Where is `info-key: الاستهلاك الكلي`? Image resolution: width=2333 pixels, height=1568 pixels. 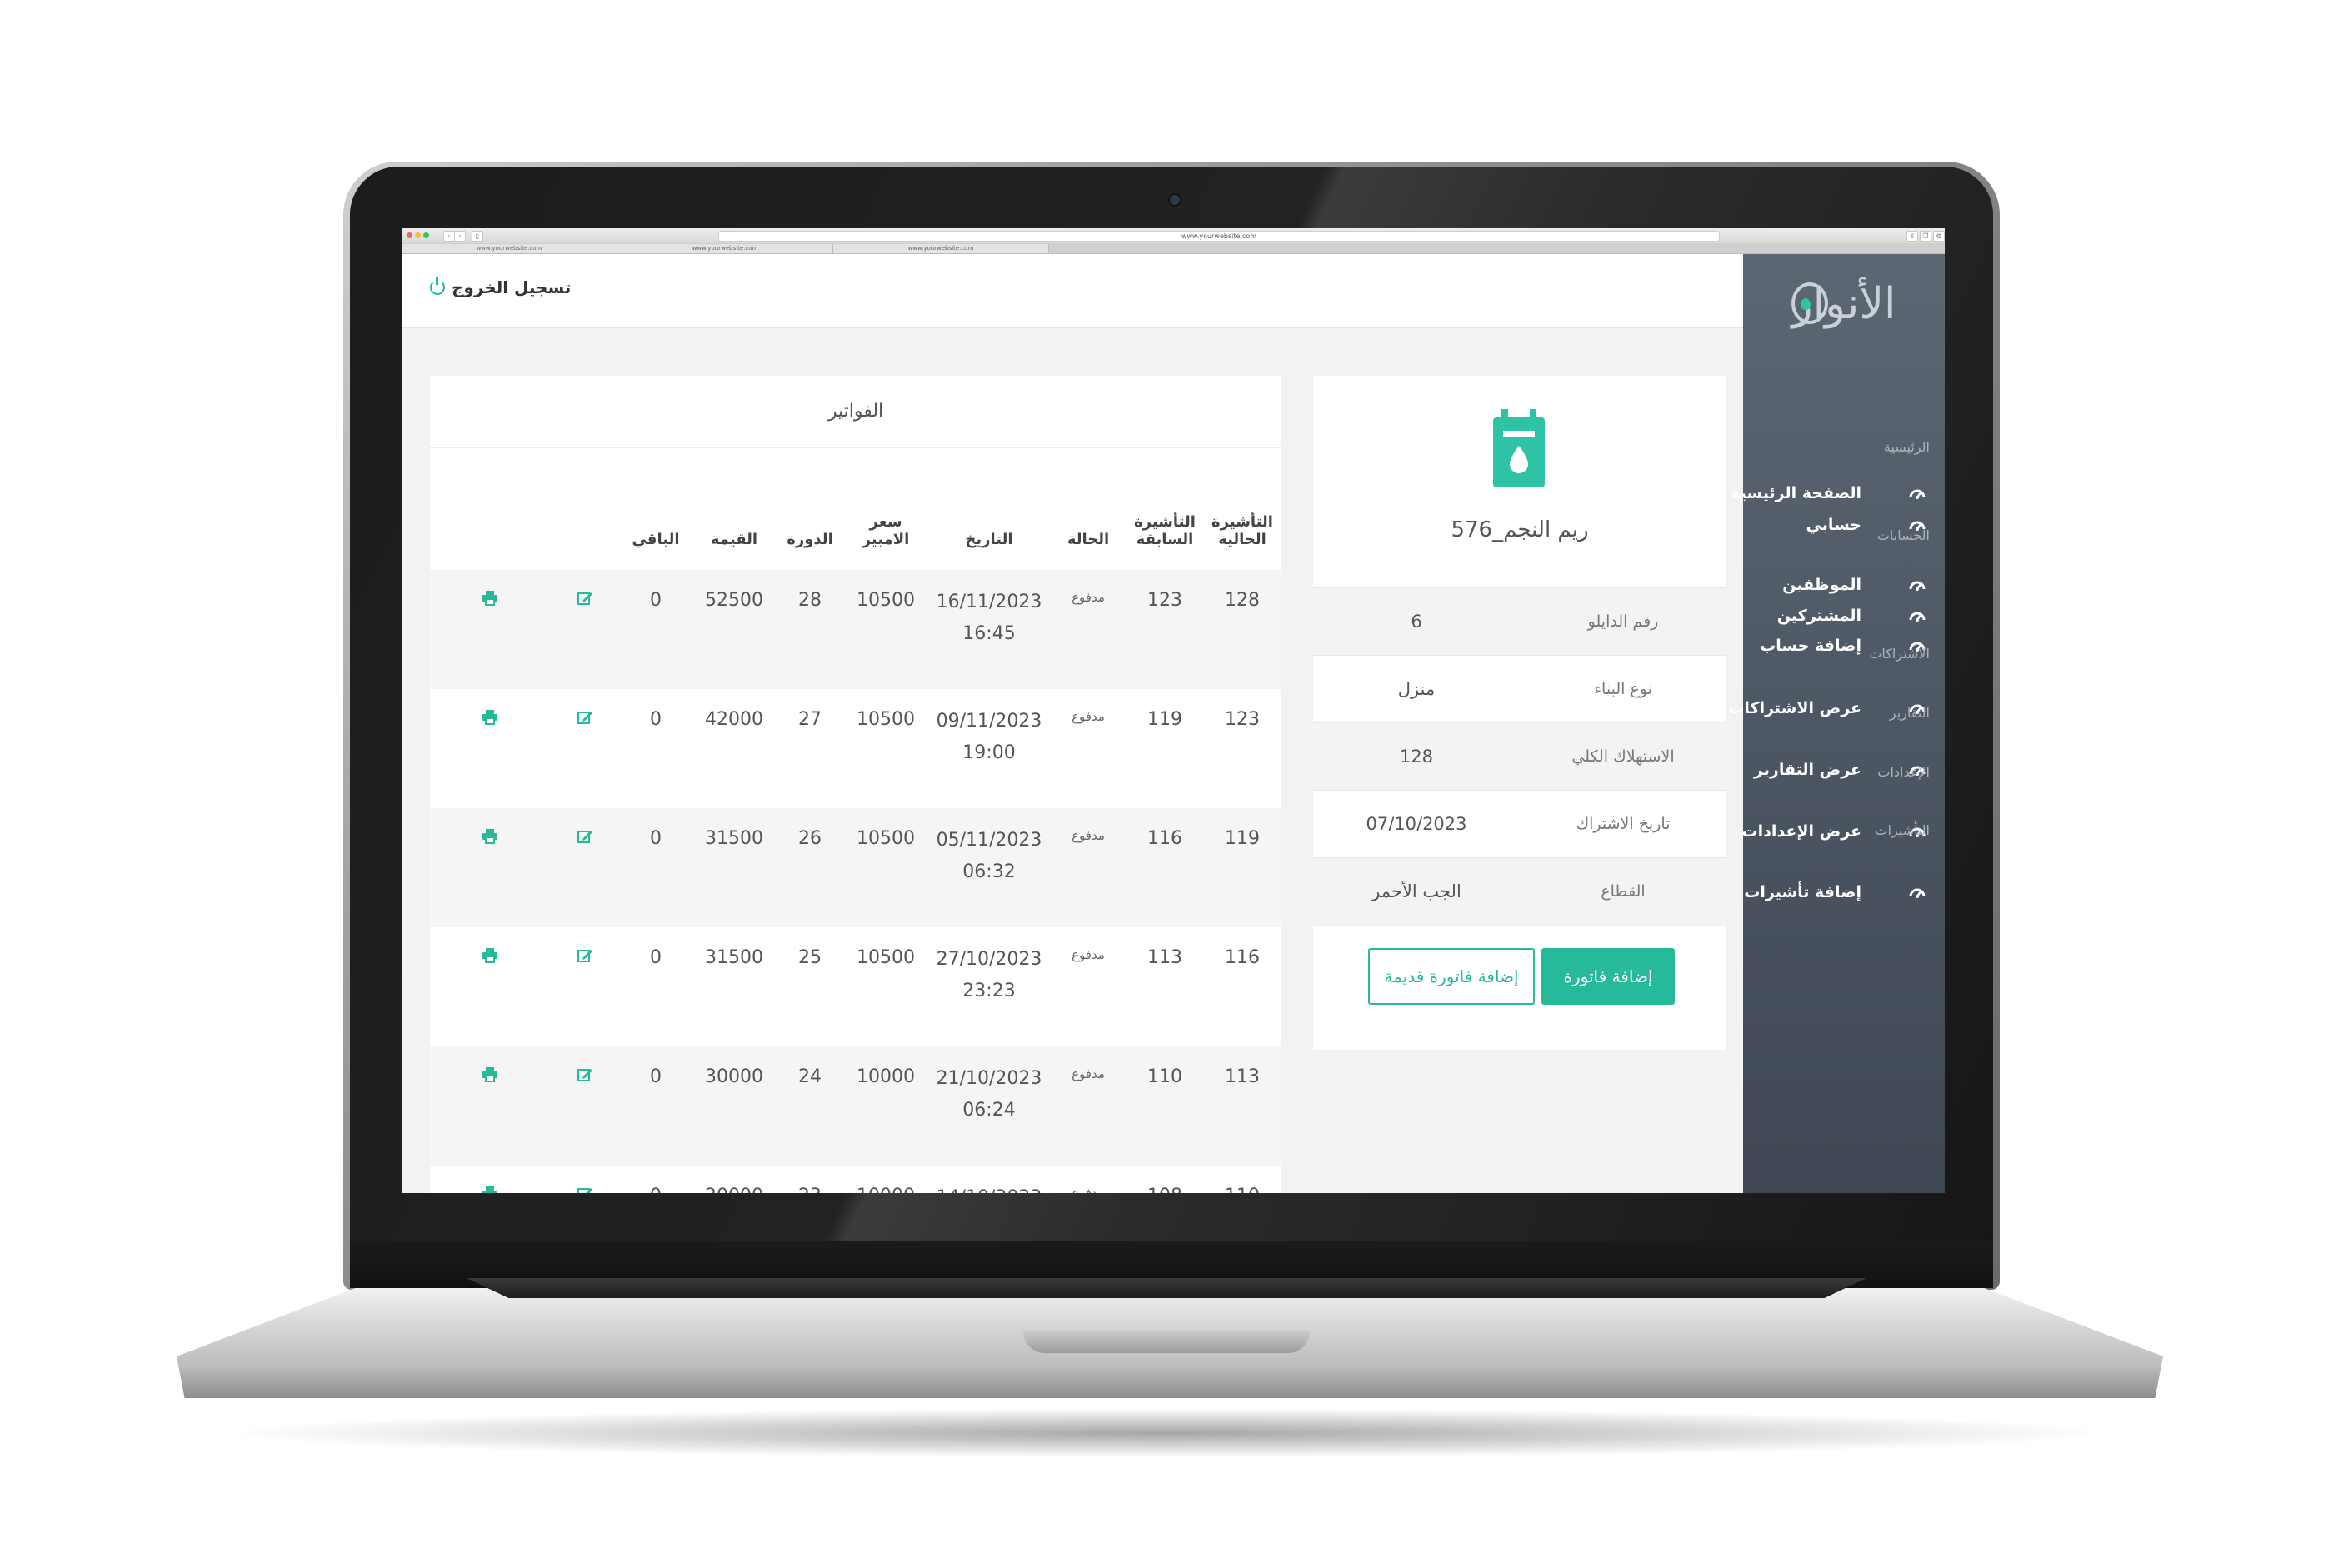
info-key: الاستهلاك الكلي is located at coordinates (1623, 756).